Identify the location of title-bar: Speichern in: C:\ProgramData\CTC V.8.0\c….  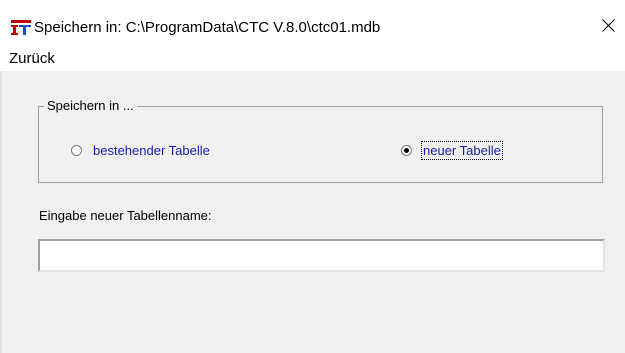
(312, 19).